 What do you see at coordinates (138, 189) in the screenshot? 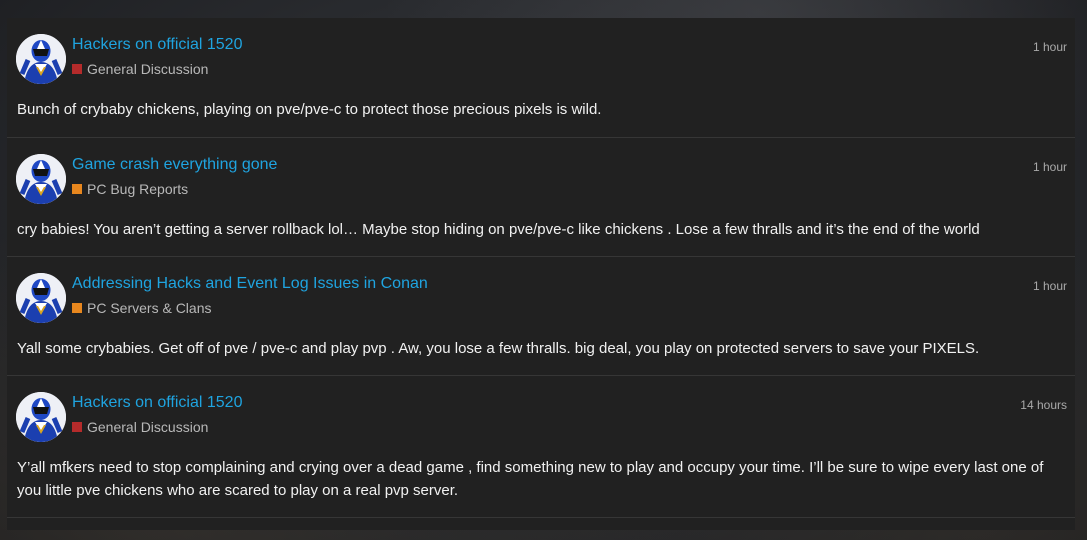
I see `category-label: PC Bug Reports` at bounding box center [138, 189].